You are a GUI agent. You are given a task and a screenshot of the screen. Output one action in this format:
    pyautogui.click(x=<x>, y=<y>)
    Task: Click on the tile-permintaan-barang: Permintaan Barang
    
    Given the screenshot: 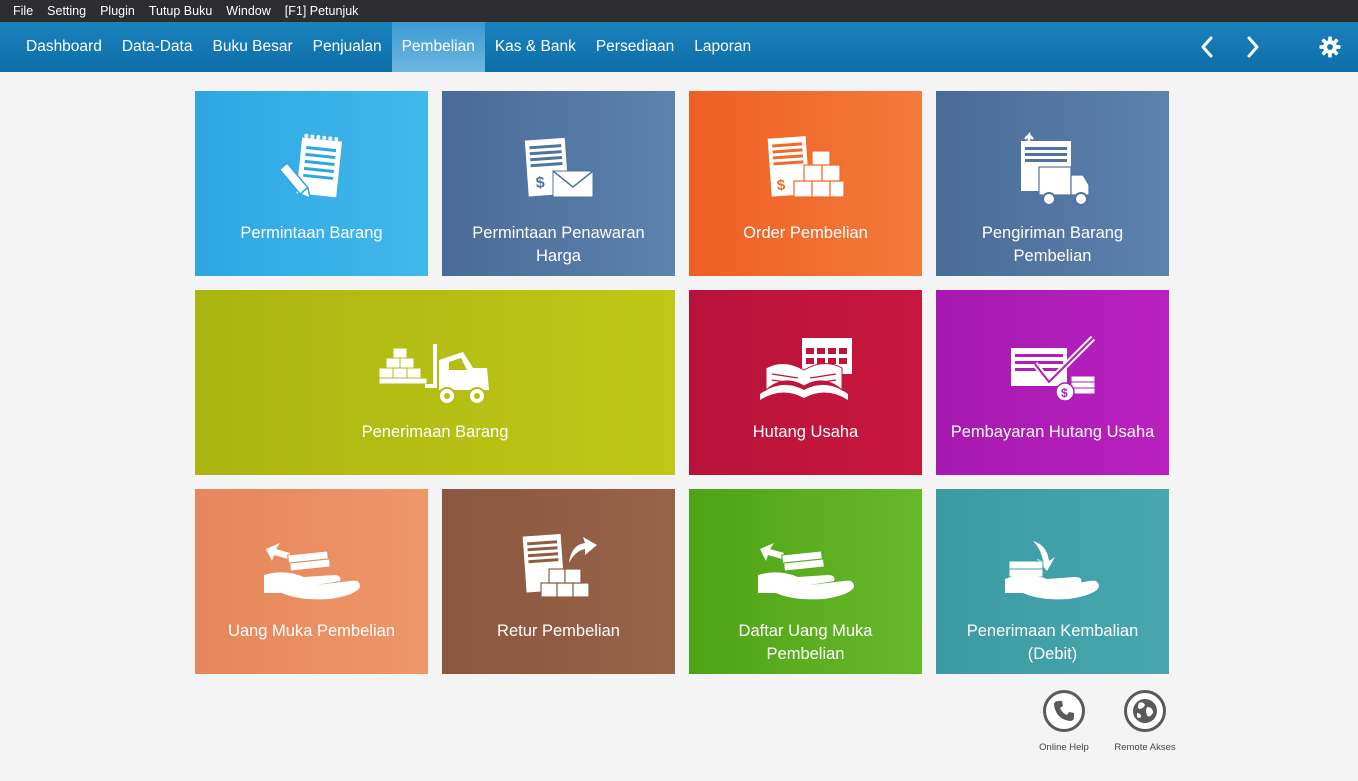 What is the action you would take?
    pyautogui.click(x=311, y=183)
    